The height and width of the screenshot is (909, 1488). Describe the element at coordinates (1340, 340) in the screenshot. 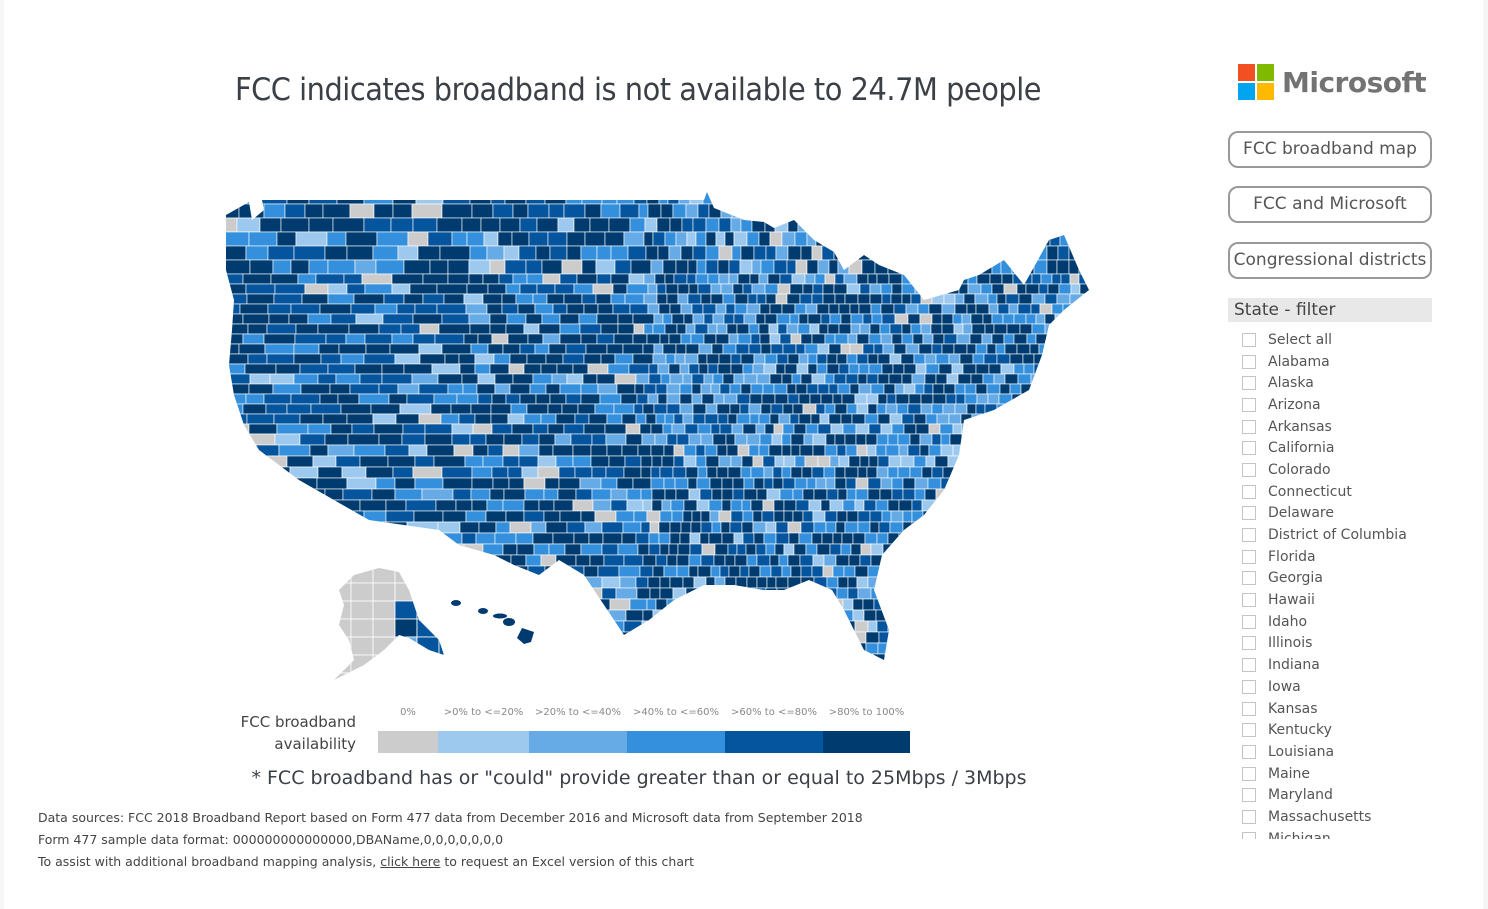

I see `select-all-option: Select all` at that location.